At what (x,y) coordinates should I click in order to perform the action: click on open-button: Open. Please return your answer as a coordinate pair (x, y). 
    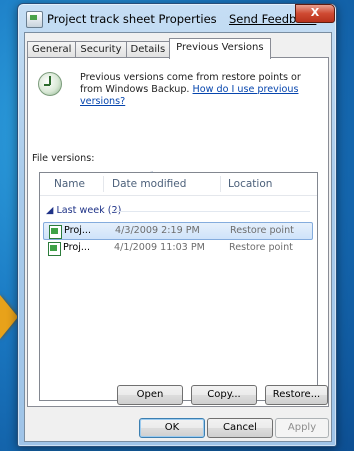
    Looking at the image, I should click on (150, 395).